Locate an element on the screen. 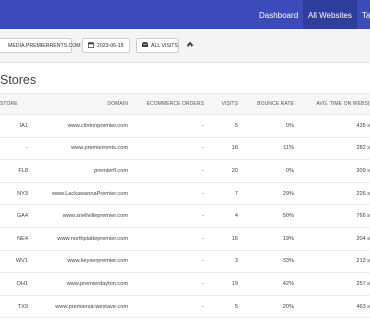  nav-all-websites: All Websites is located at coordinates (330, 14).